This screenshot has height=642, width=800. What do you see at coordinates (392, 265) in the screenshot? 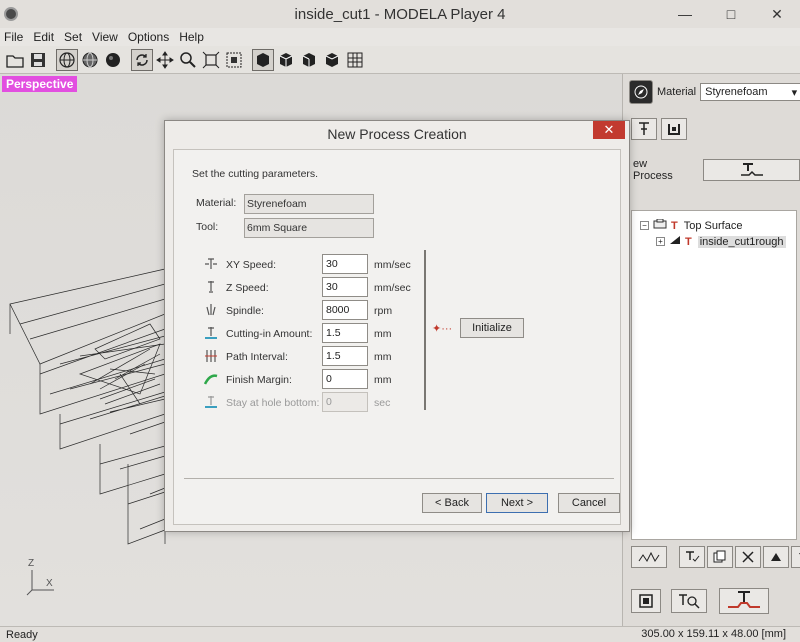
I see `xy-speed-unit: mm/sec` at bounding box center [392, 265].